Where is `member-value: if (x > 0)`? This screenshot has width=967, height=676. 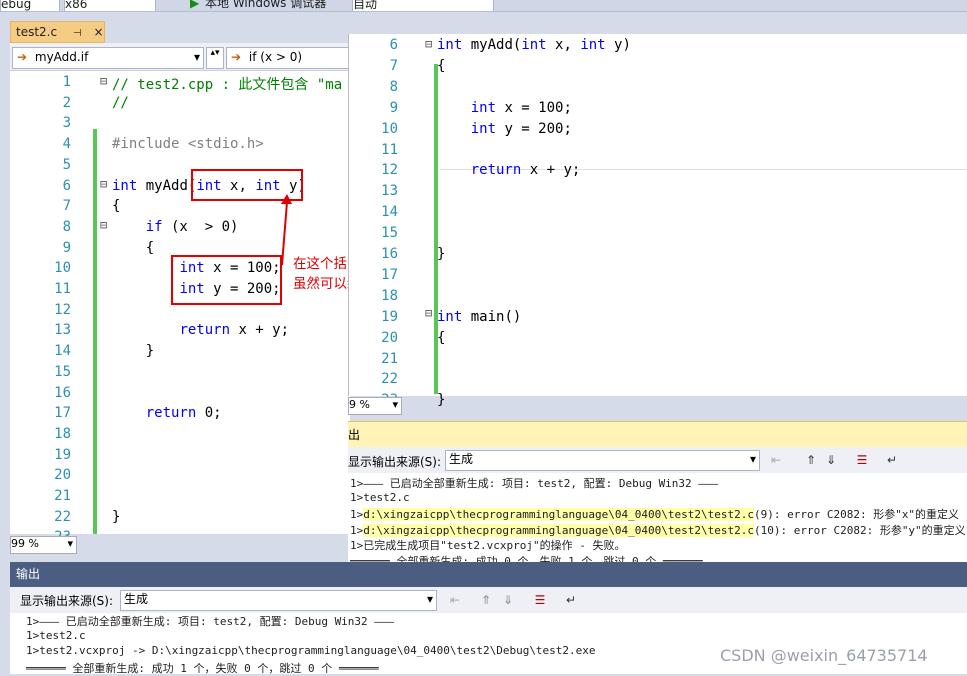
member-value: if (x > 0) is located at coordinates (275, 57).